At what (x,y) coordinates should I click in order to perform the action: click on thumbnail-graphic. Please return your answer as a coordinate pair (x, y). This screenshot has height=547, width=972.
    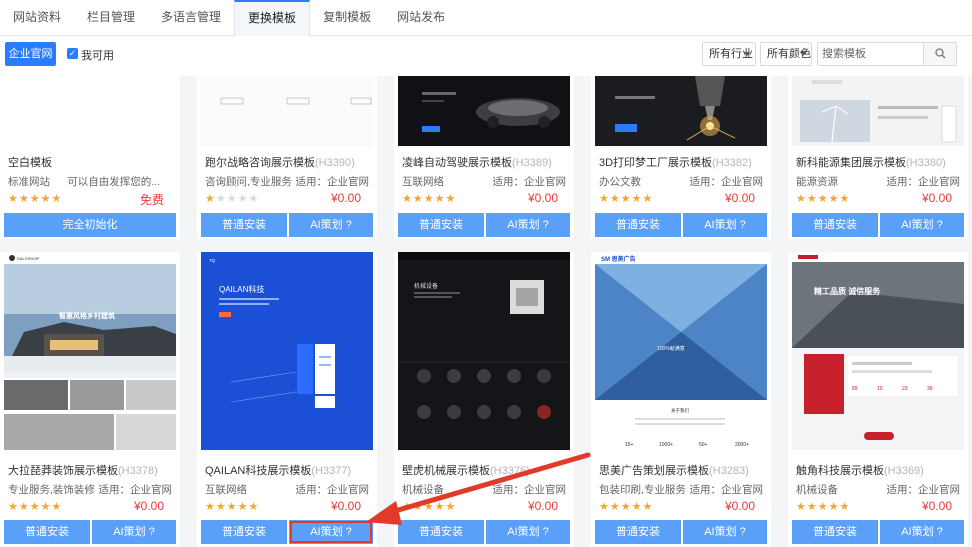
    Looking at the image, I should click on (878, 111).